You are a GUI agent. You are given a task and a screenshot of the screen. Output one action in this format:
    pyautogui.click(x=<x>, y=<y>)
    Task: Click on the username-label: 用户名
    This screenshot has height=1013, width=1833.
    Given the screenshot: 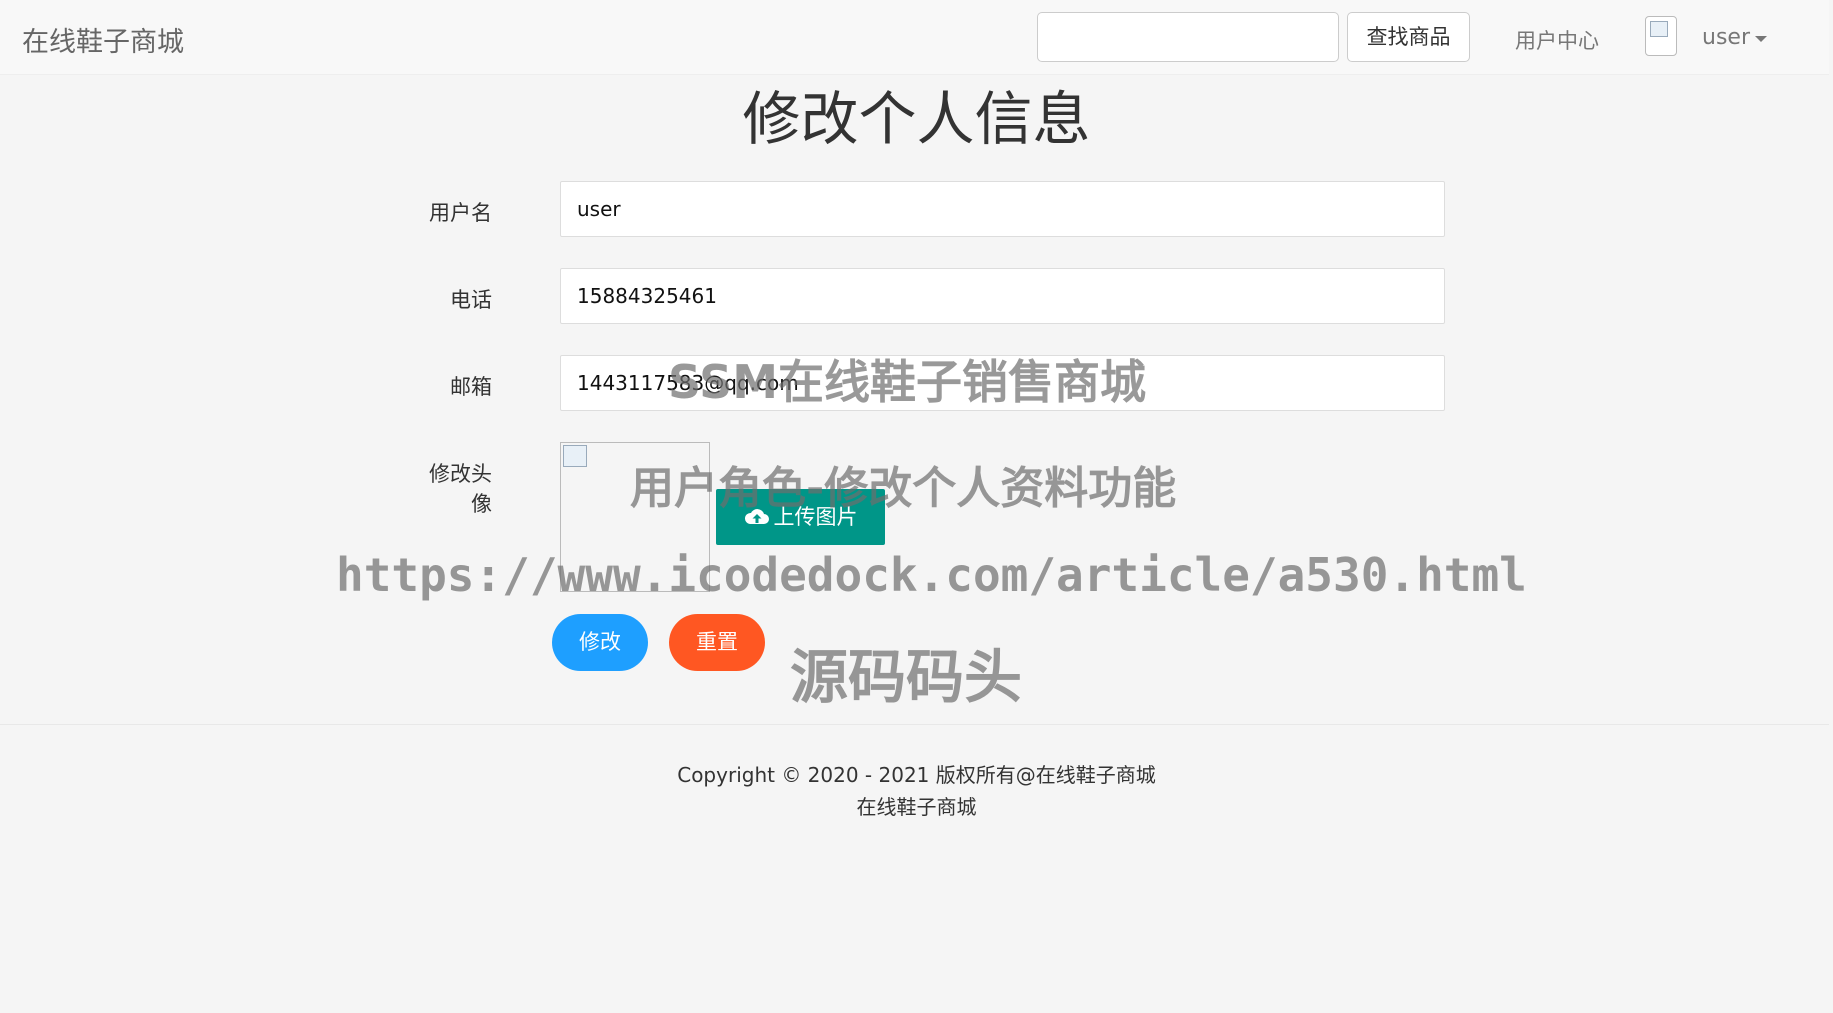 What is the action you would take?
    pyautogui.click(x=460, y=213)
    